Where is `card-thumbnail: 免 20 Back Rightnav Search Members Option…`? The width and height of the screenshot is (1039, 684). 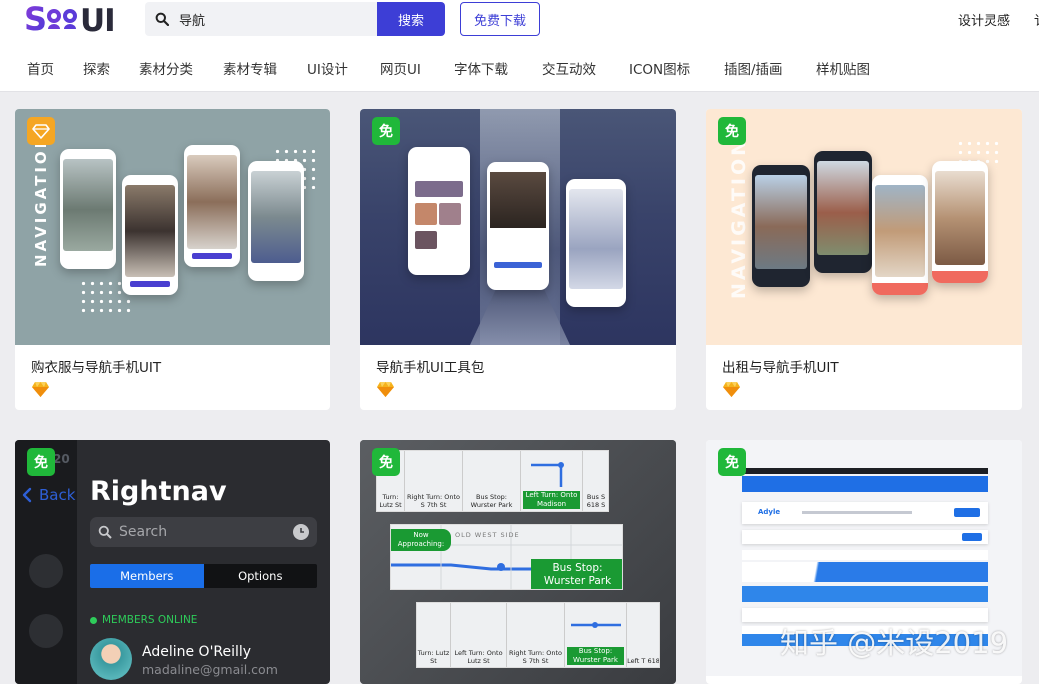 card-thumbnail: 免 20 Back Rightnav Search Members Option… is located at coordinates (172, 562).